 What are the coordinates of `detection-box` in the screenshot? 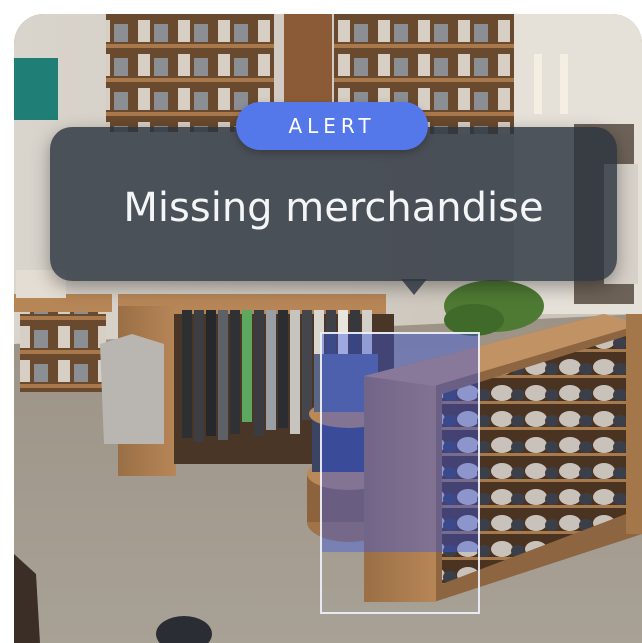 It's located at (400, 473).